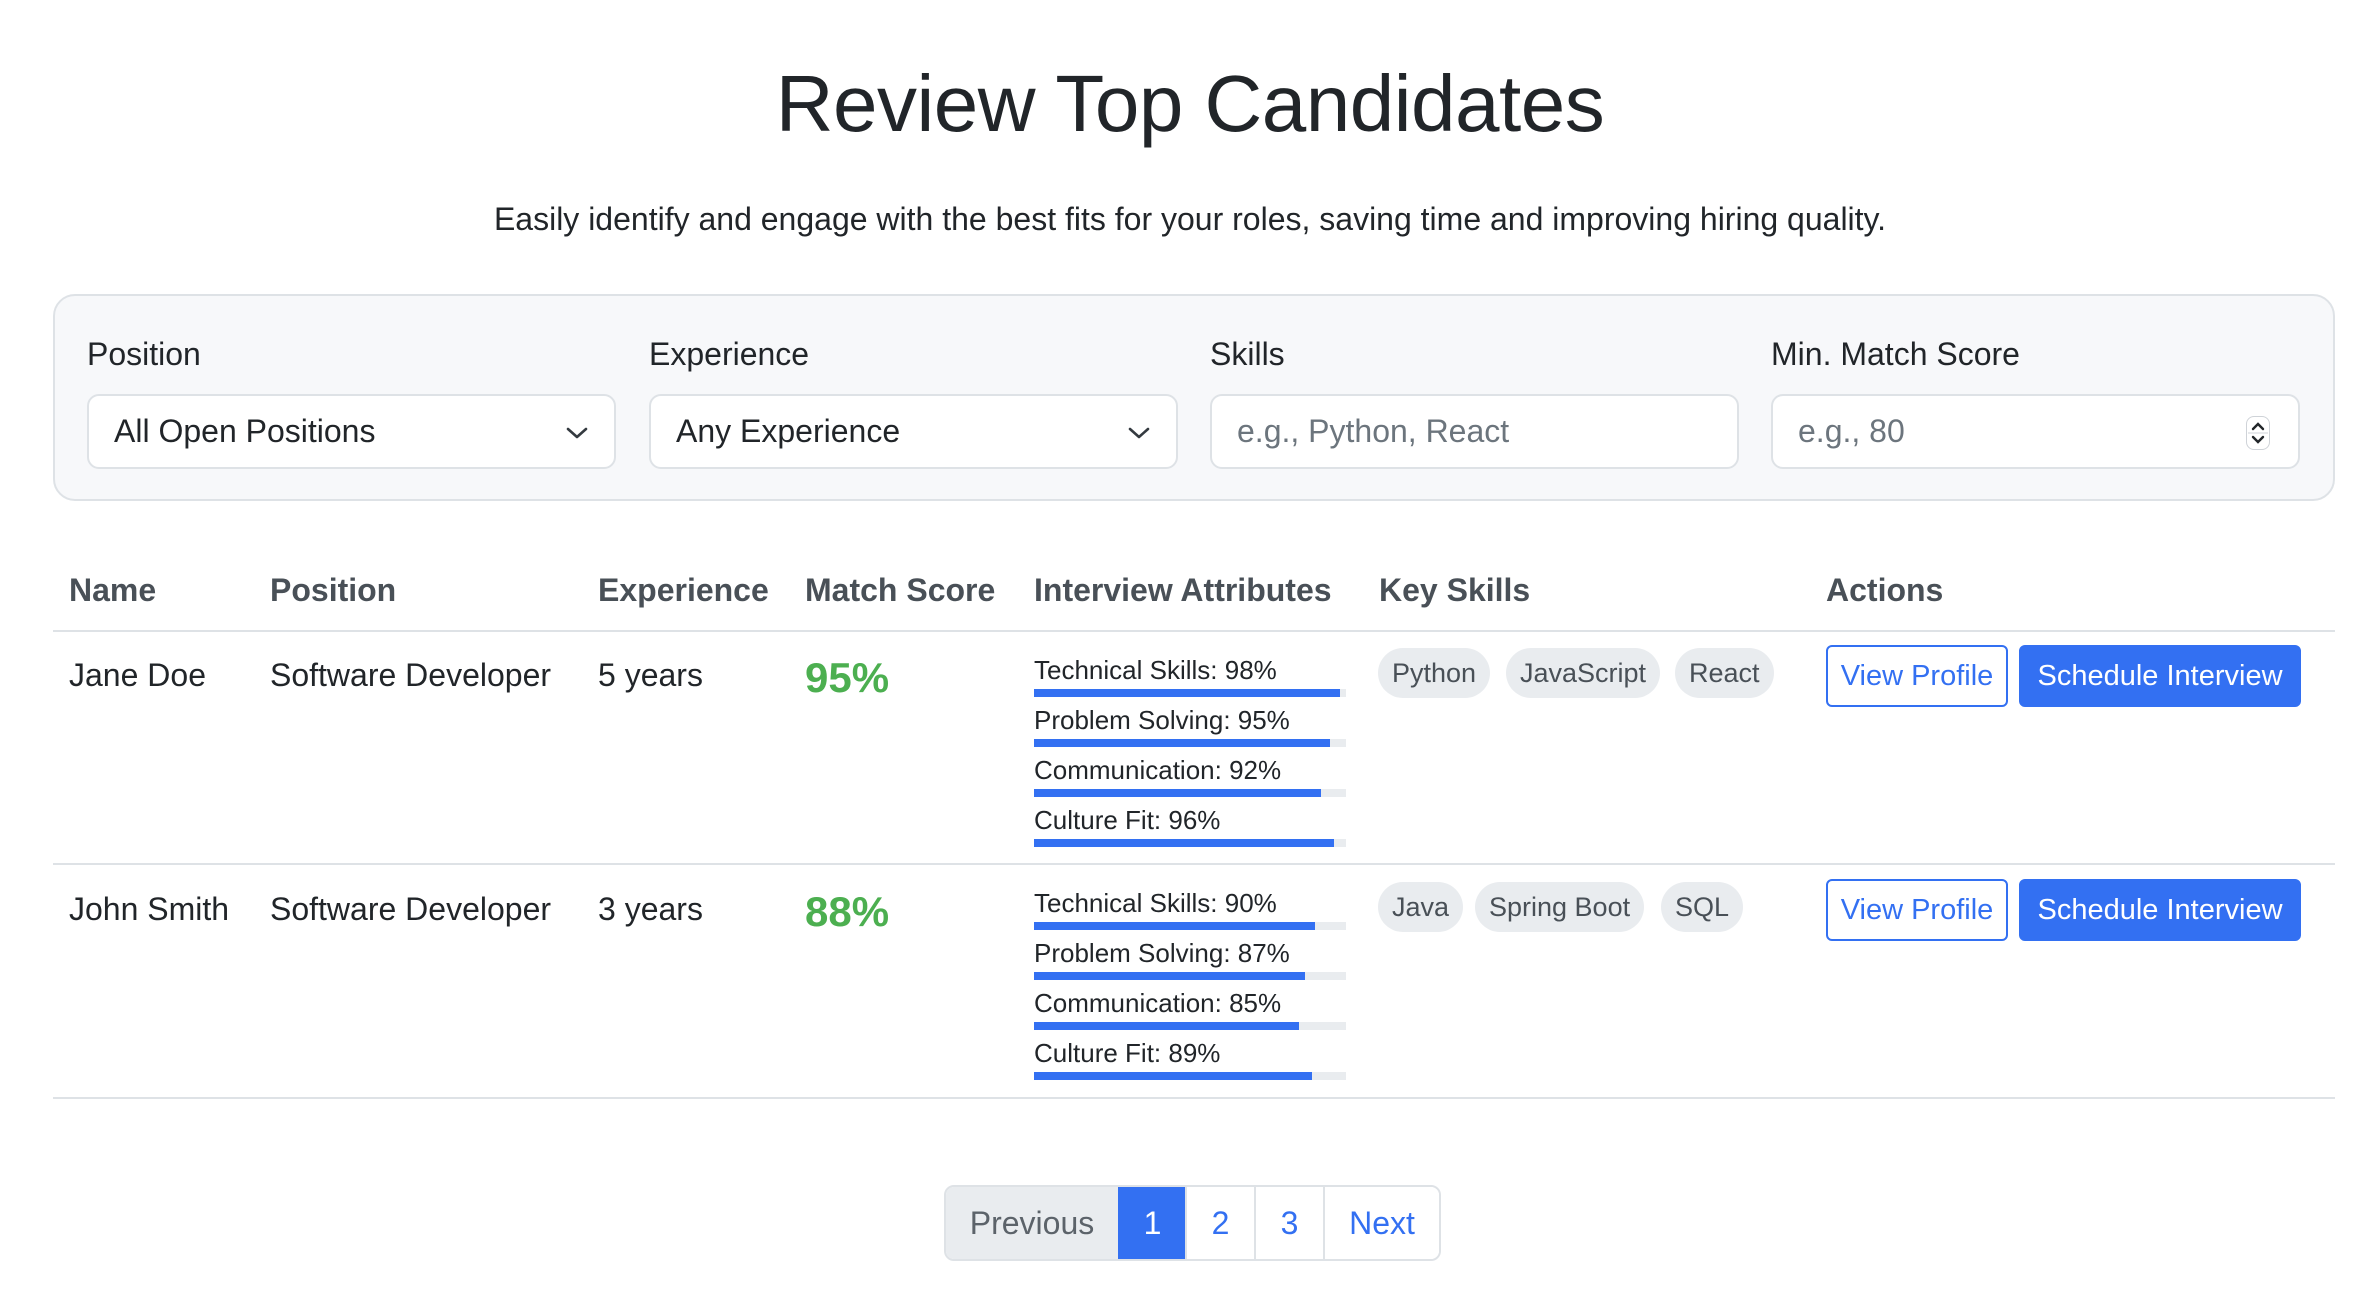 The image size is (2380, 1314). What do you see at coordinates (1702, 907) in the screenshot?
I see `skill-chip: SQL` at bounding box center [1702, 907].